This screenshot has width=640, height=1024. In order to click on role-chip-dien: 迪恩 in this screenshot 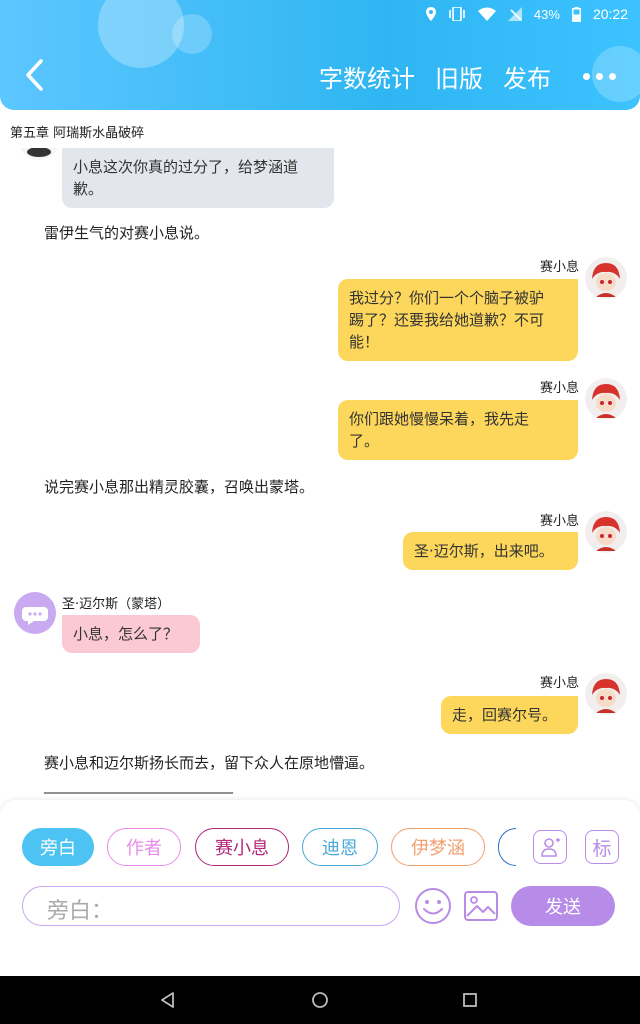, I will do `click(340, 847)`.